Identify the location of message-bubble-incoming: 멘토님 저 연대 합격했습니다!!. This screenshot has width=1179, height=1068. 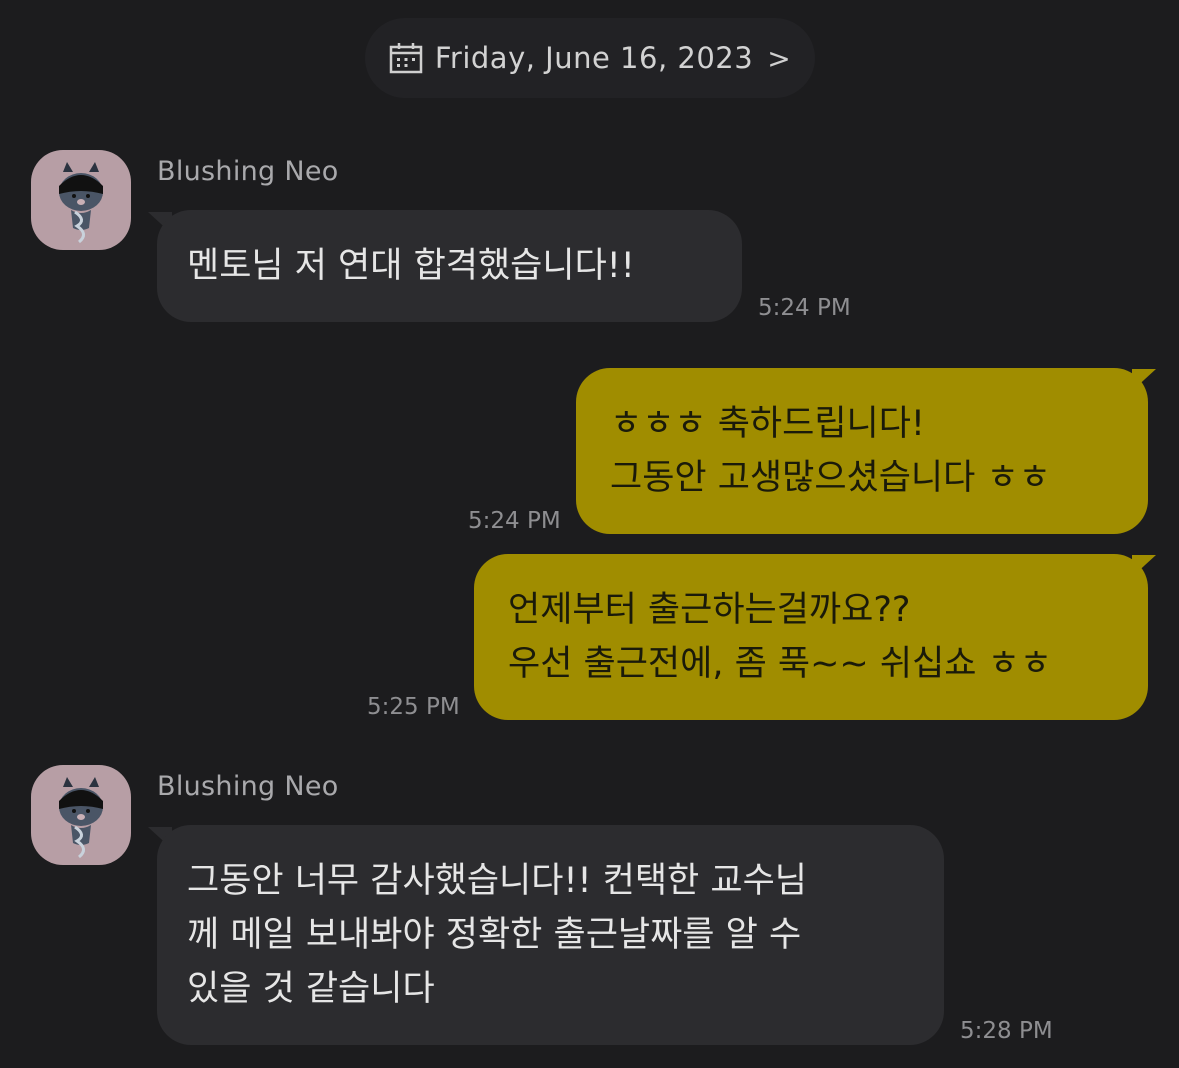
(449, 266).